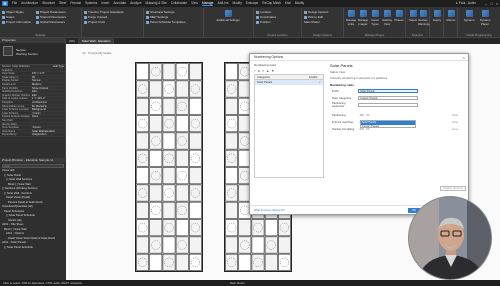 This screenshot has height=286, width=500. Describe the element at coordinates (424, 18) in the screenshot. I see `review-warnings-button: Review Warnings` at that location.